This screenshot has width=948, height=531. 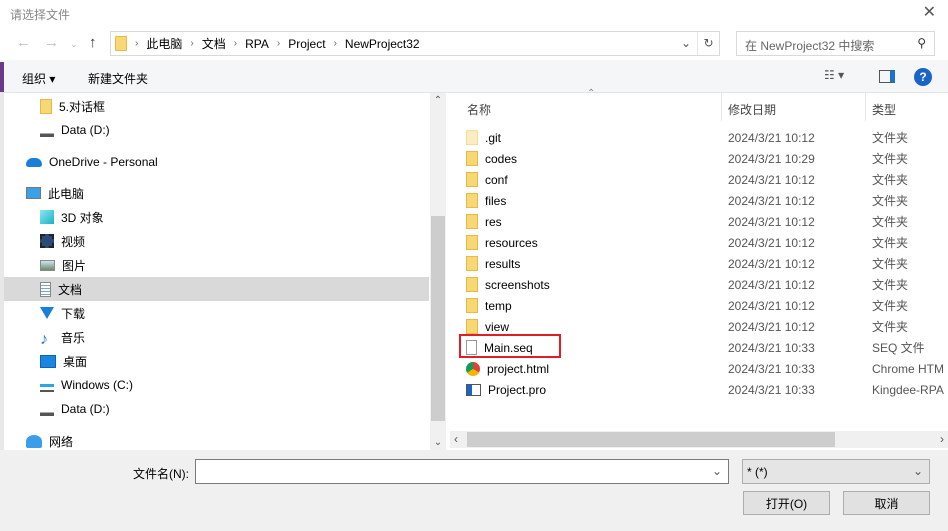 I want to click on column-header-name: 名称, so click(x=479, y=107).